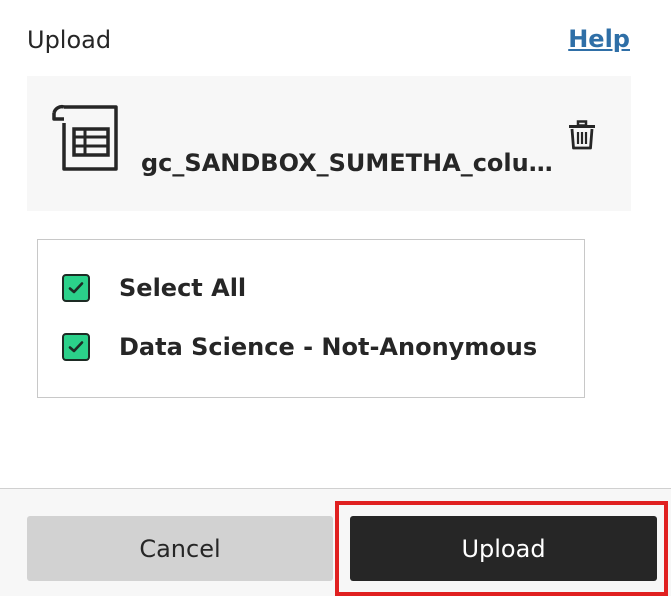  What do you see at coordinates (503, 548) in the screenshot?
I see `upload-button: Upload` at bounding box center [503, 548].